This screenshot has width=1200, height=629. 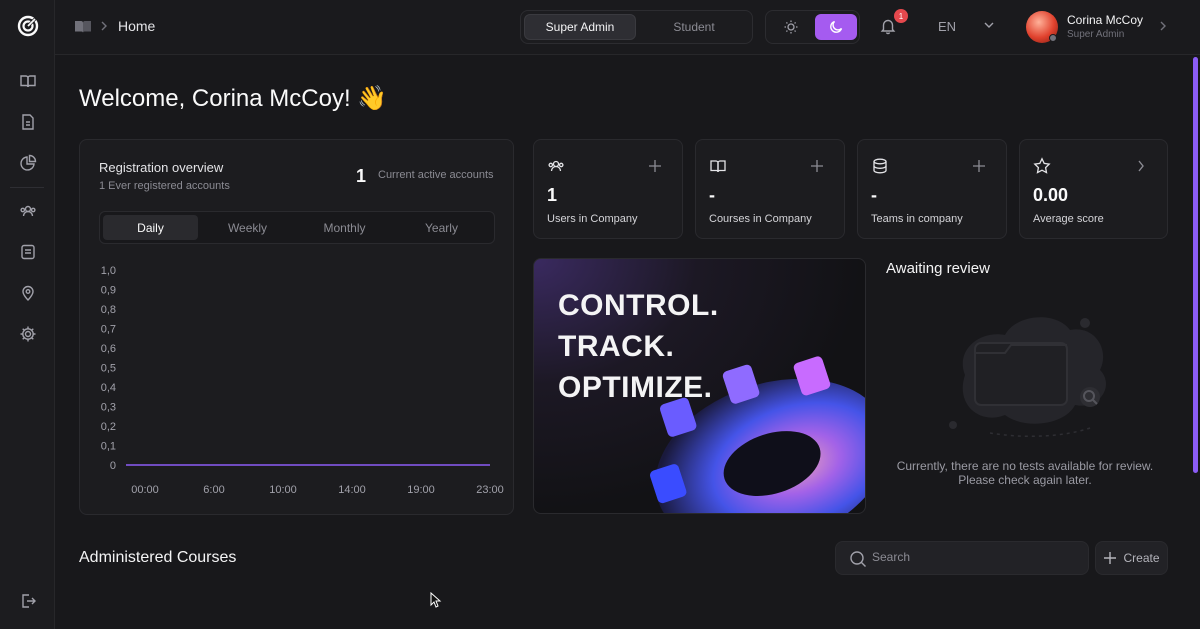 I want to click on language-chevron-down-icon, so click(x=989, y=25).